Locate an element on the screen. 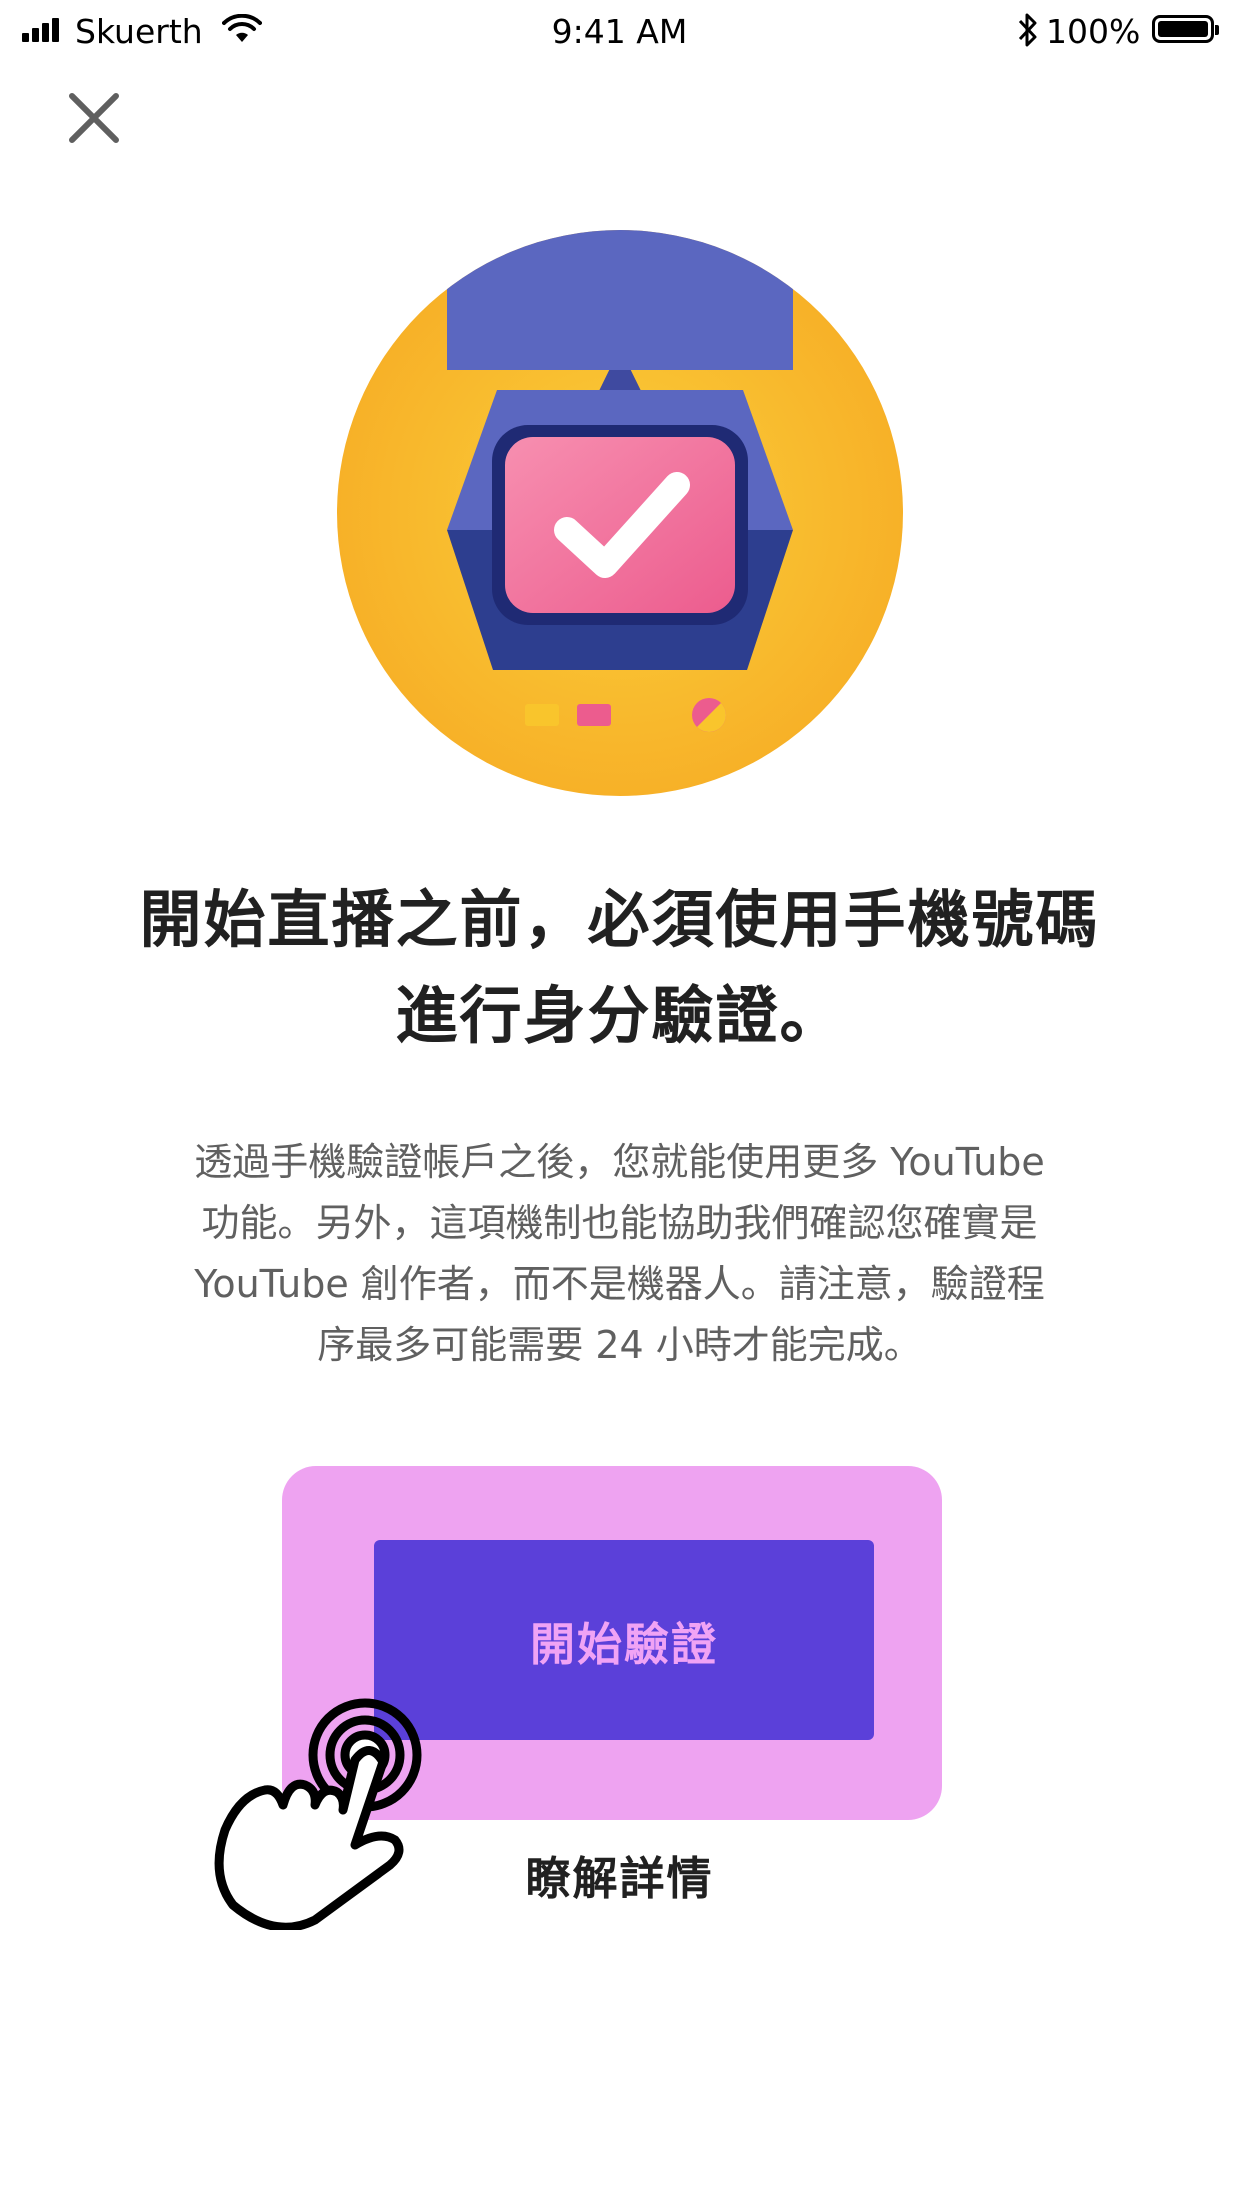 The height and width of the screenshot is (2202, 1239). bluetooth-icon is located at coordinates (1027, 30).